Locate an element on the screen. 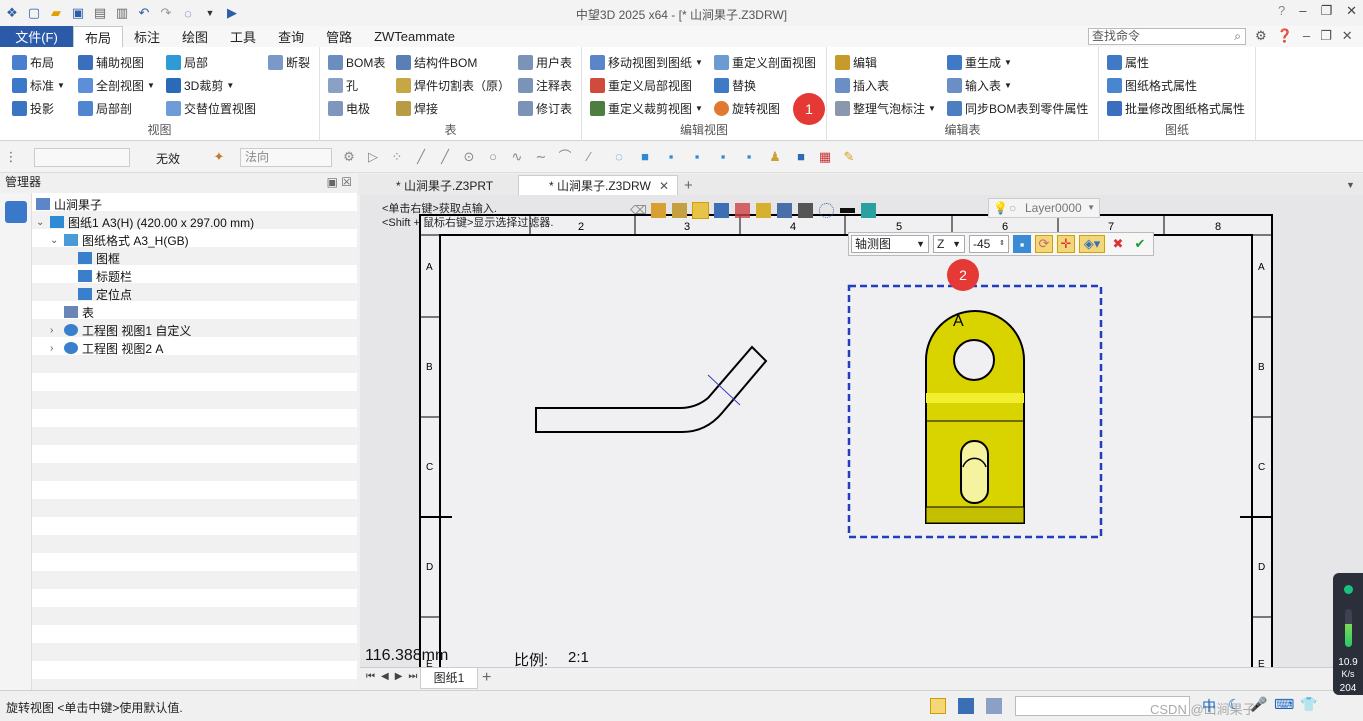 This screenshot has height=721, width=1363. status-toggle-icon is located at coordinates (938, 706).